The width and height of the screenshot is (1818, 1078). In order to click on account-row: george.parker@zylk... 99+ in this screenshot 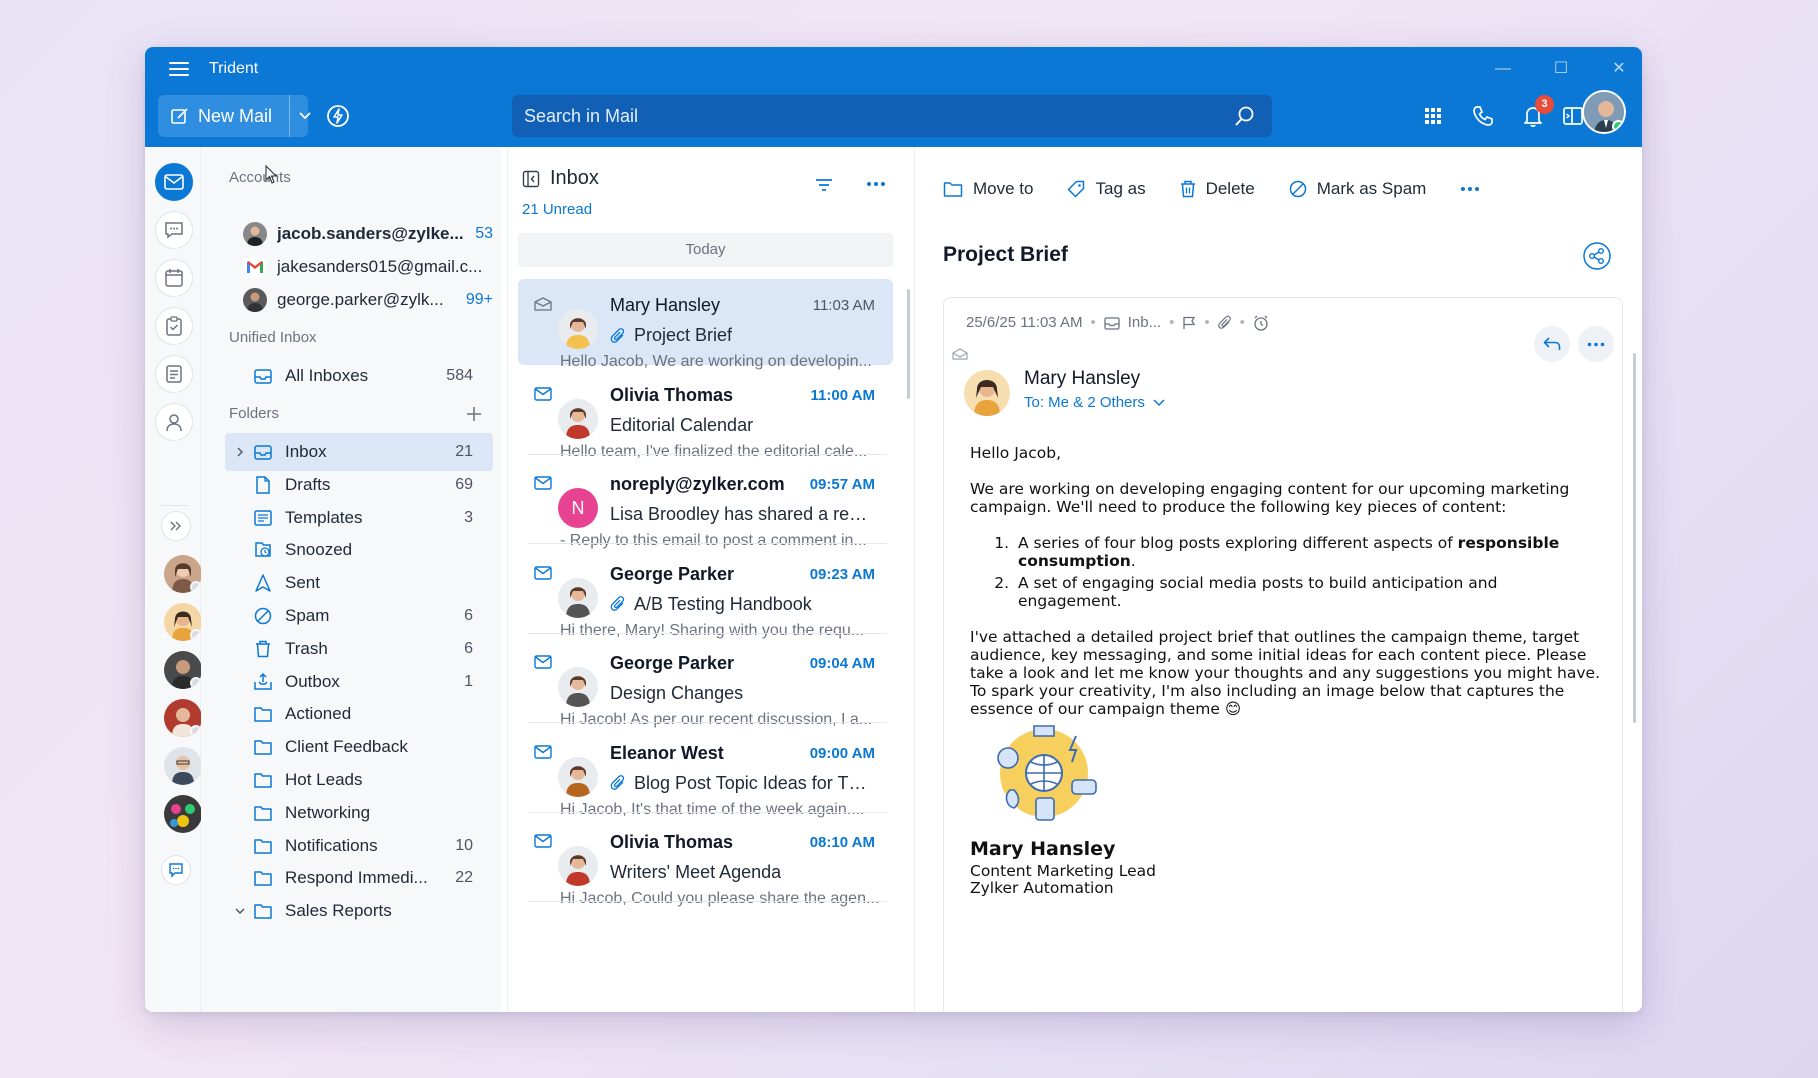, I will do `click(368, 300)`.